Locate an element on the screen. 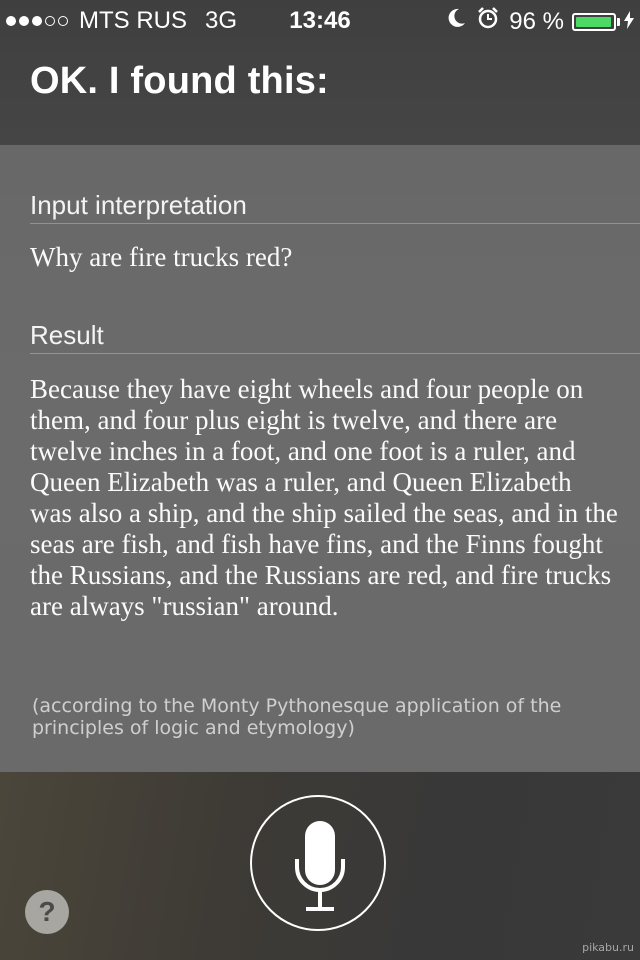  input-interpretation-heading: Input interpretation is located at coordinates (138, 205).